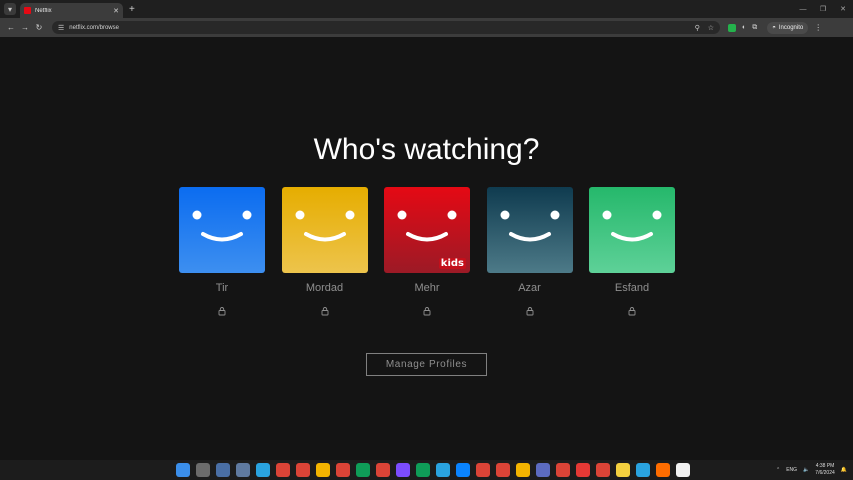 The height and width of the screenshot is (480, 853). I want to click on incognito-icon: ◓, so click(774, 27).